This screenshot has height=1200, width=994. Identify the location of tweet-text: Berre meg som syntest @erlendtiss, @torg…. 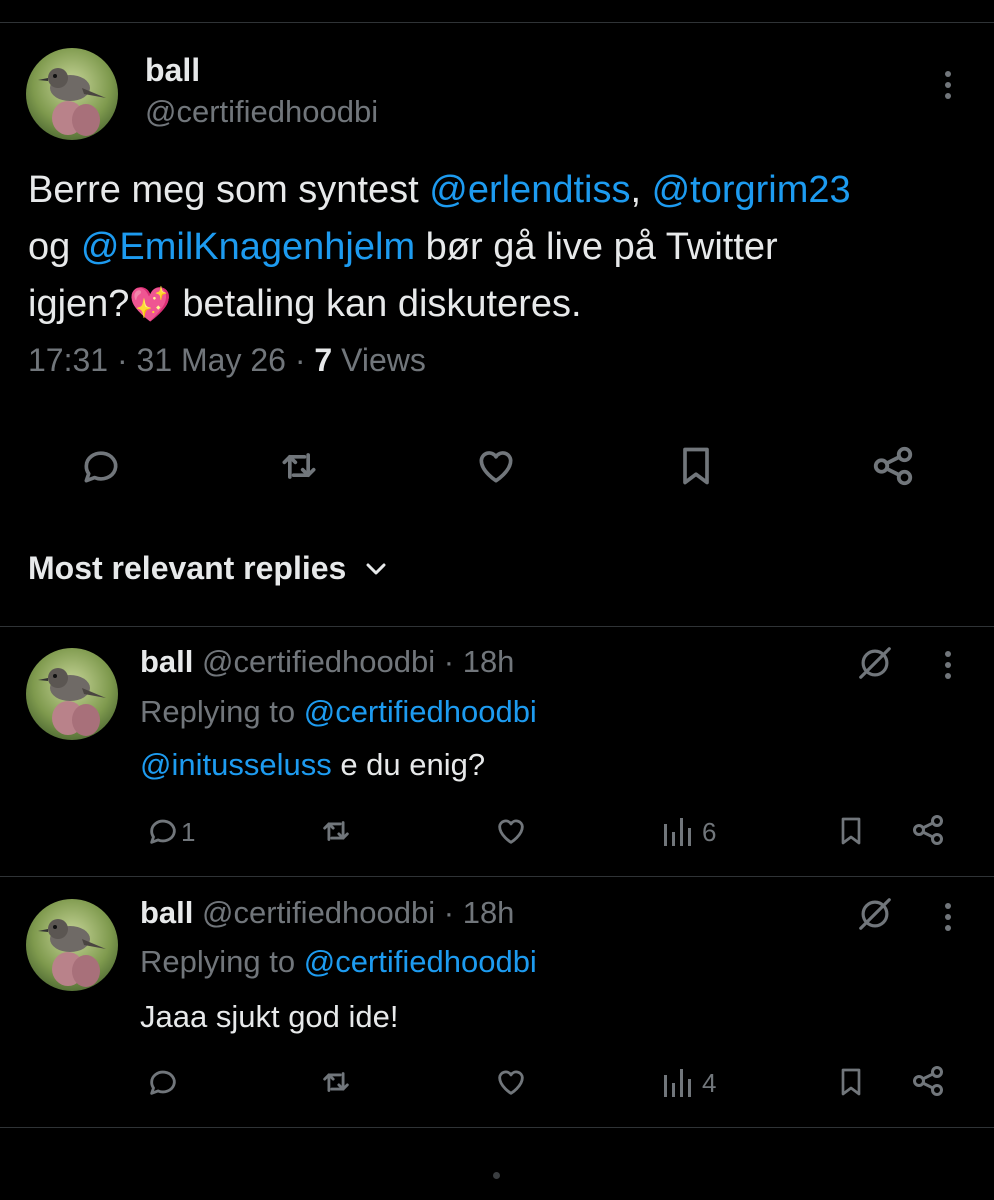
(439, 247).